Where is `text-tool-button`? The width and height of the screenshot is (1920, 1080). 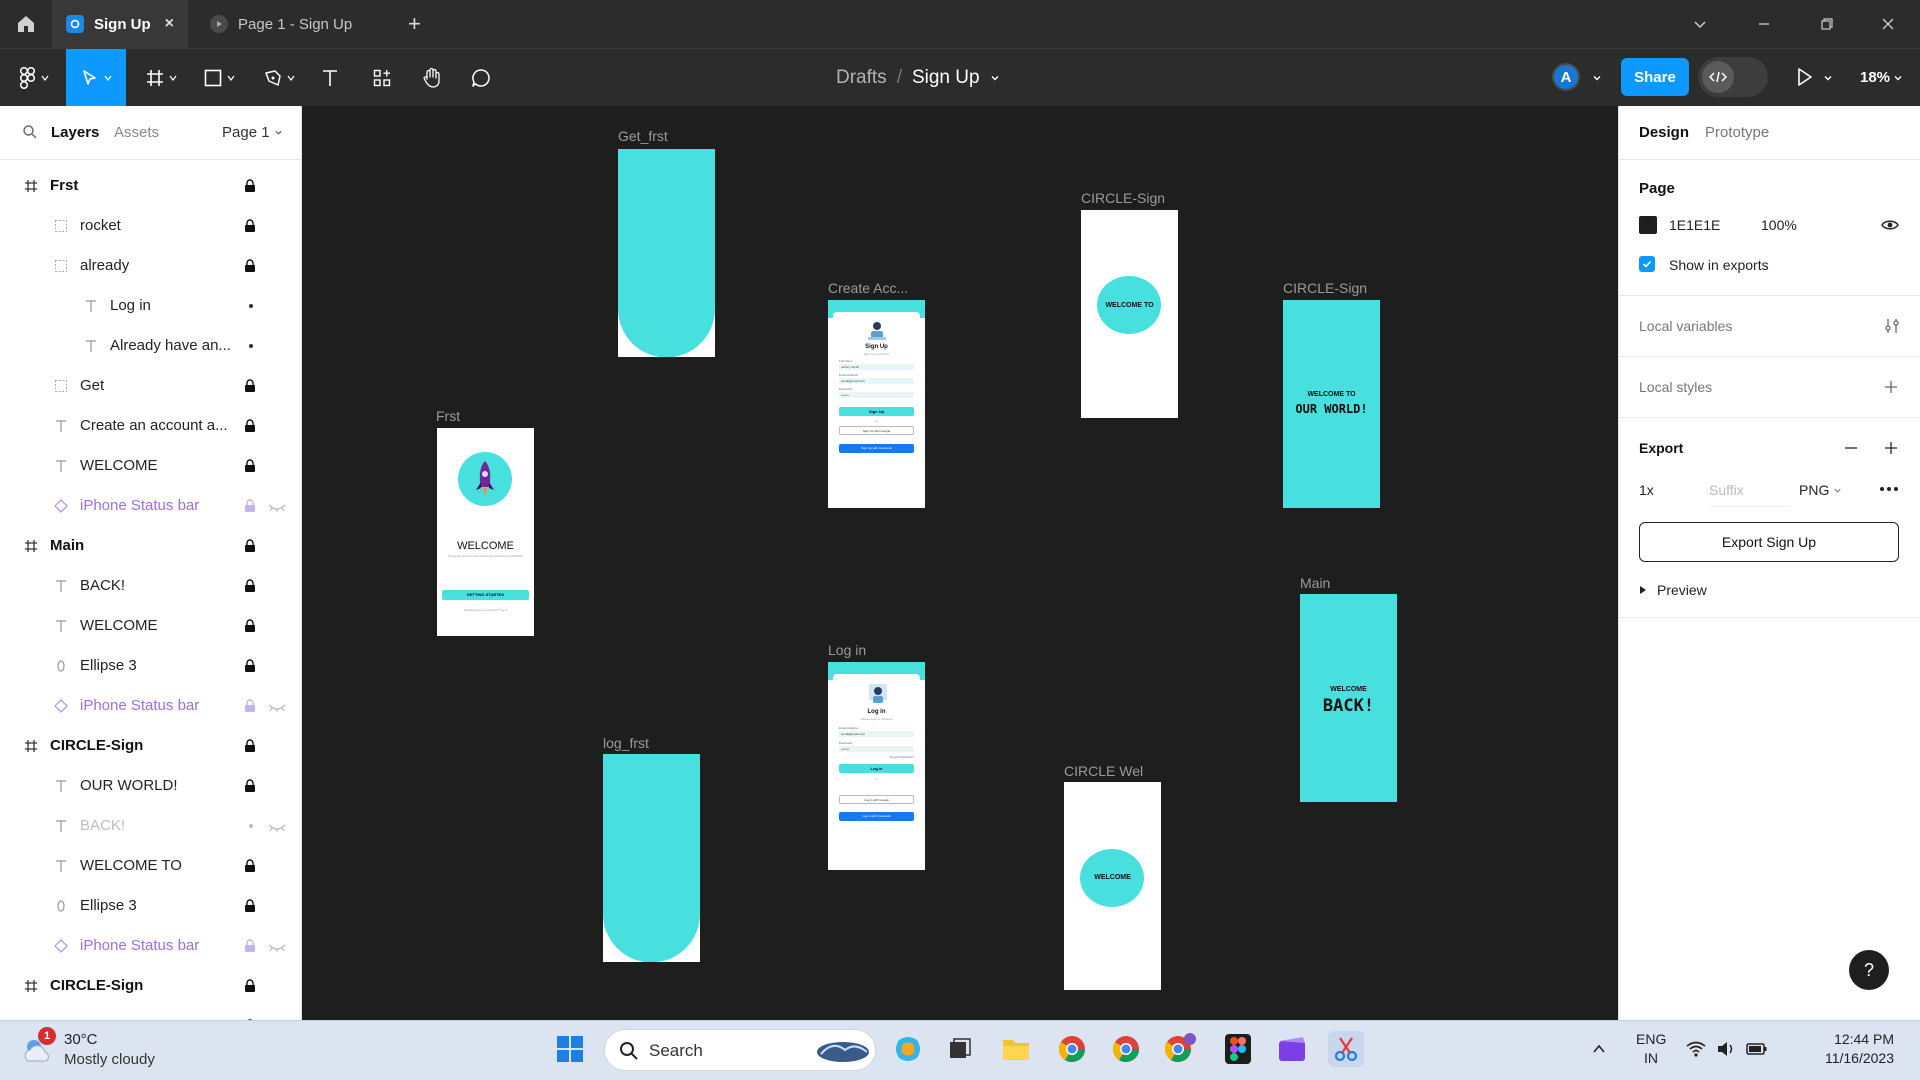 text-tool-button is located at coordinates (330, 78).